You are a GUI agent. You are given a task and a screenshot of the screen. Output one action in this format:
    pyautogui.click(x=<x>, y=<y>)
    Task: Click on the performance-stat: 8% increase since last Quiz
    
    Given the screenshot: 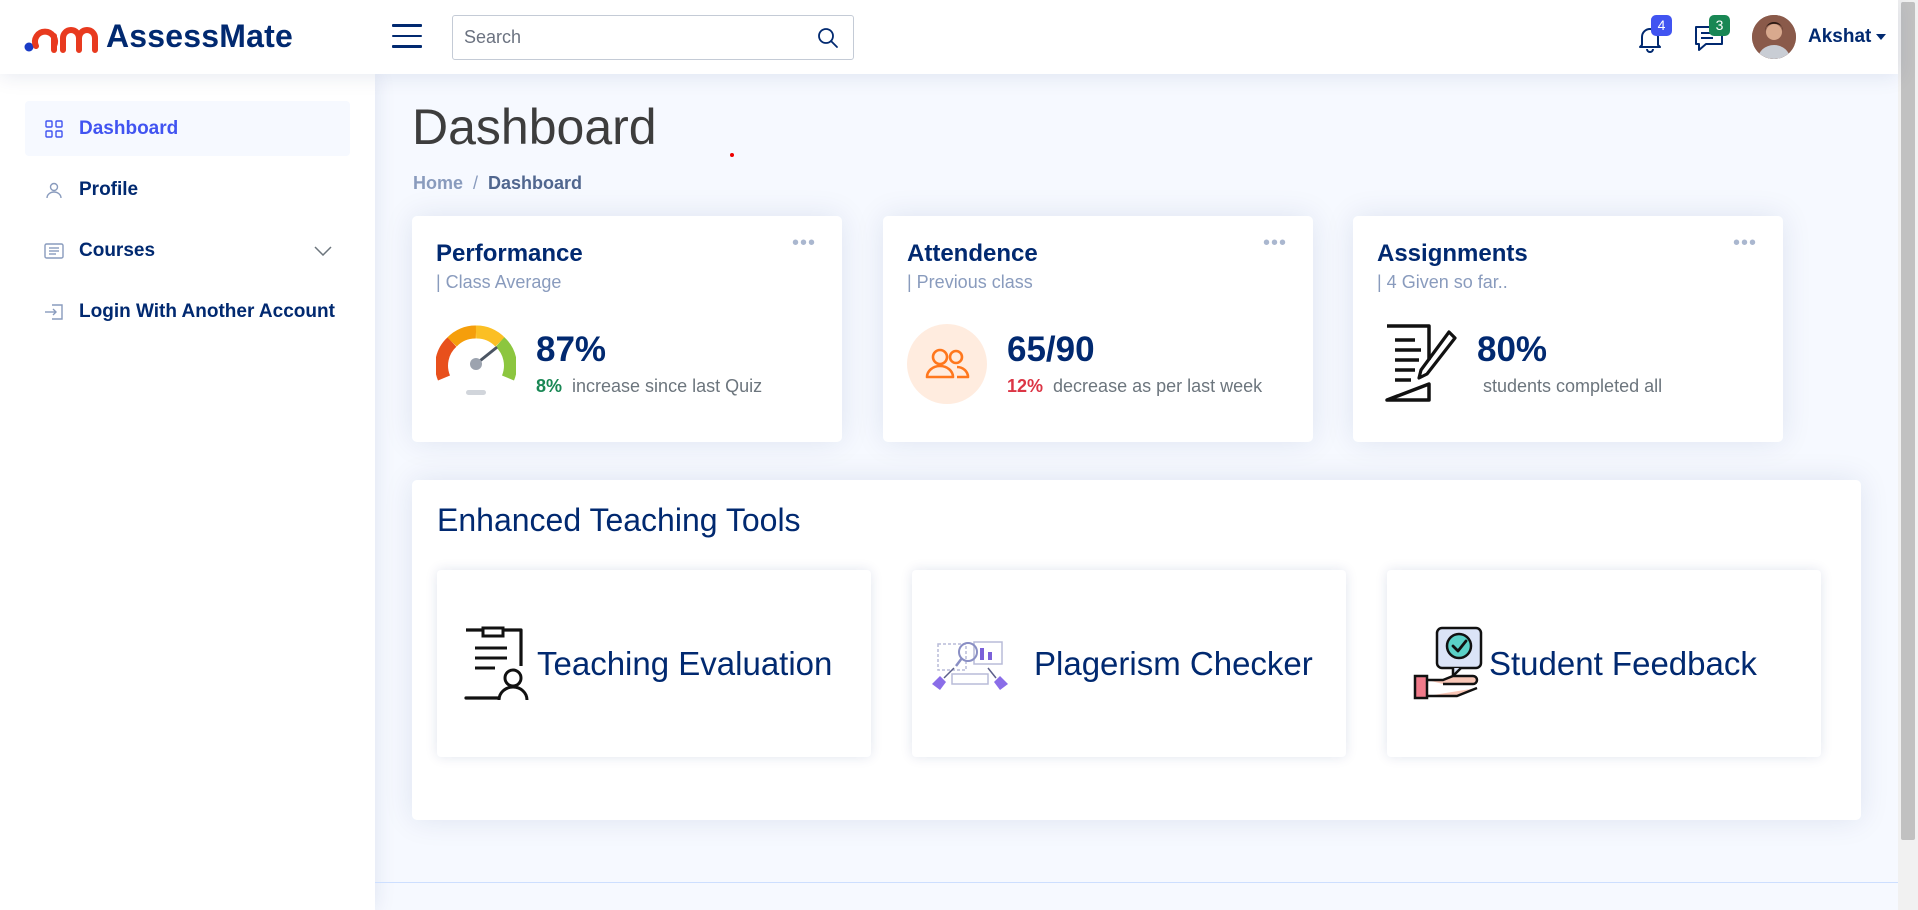 What is the action you would take?
    pyautogui.click(x=649, y=386)
    